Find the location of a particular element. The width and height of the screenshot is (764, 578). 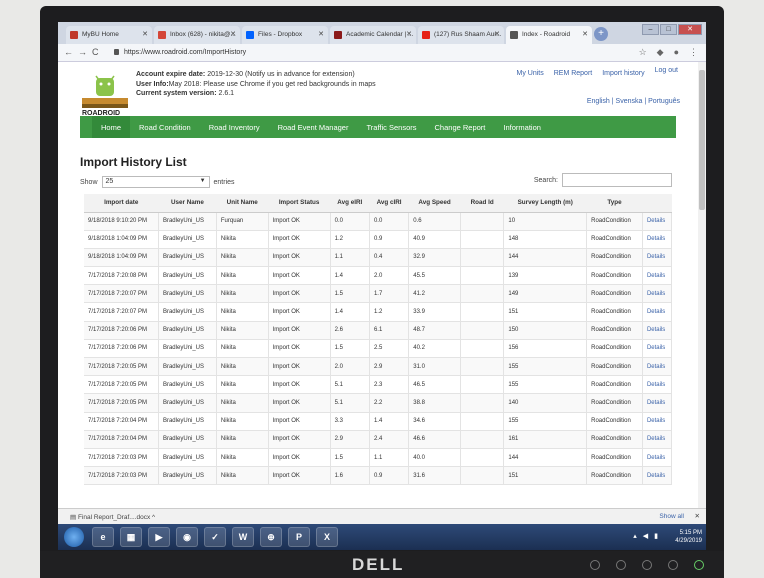

browser-tab: Academic Calendar | ... ✕ is located at coordinates (373, 35).